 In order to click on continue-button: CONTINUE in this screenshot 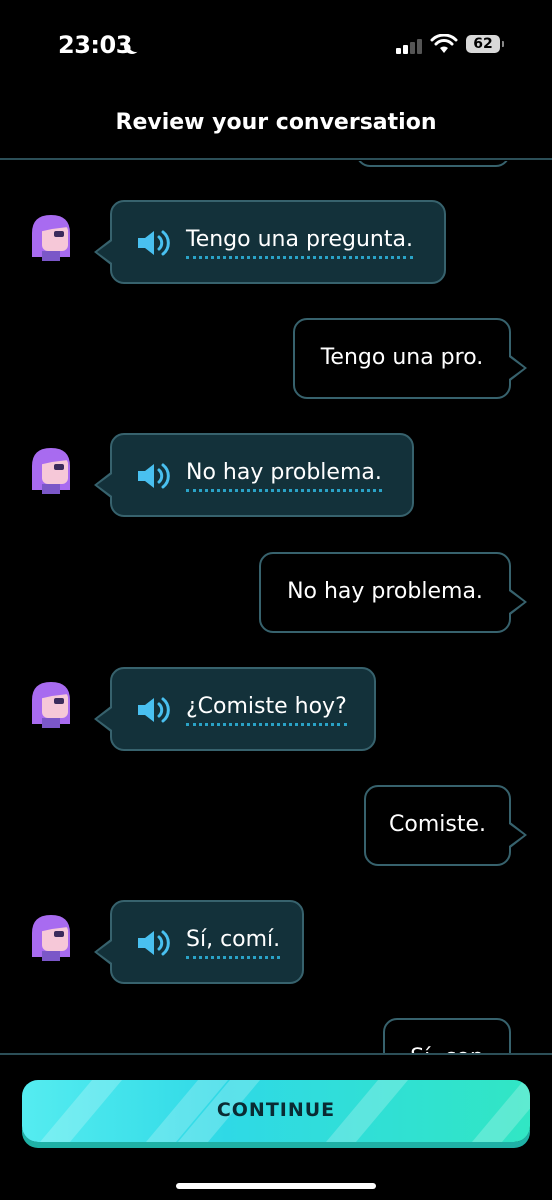, I will do `click(276, 1111)`.